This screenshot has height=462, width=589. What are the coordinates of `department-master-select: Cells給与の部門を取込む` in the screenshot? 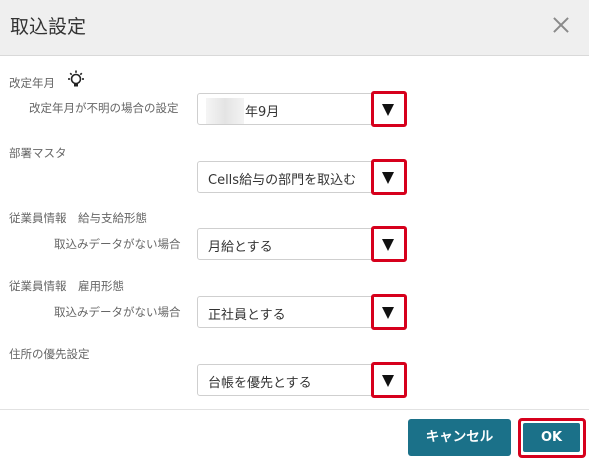 It's located at (302, 177).